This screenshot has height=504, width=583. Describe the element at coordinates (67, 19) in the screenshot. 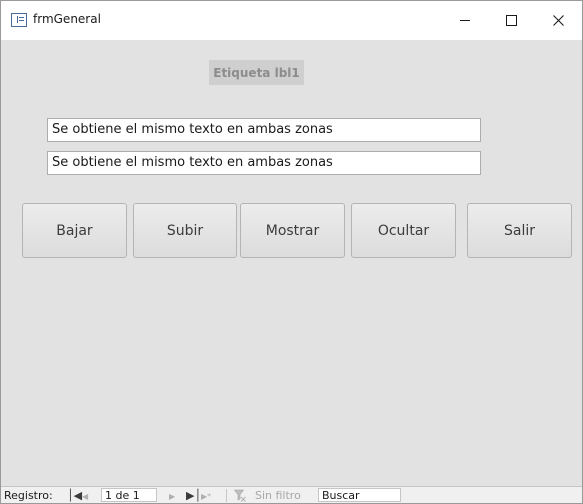

I see `window-title: frmGeneral` at that location.